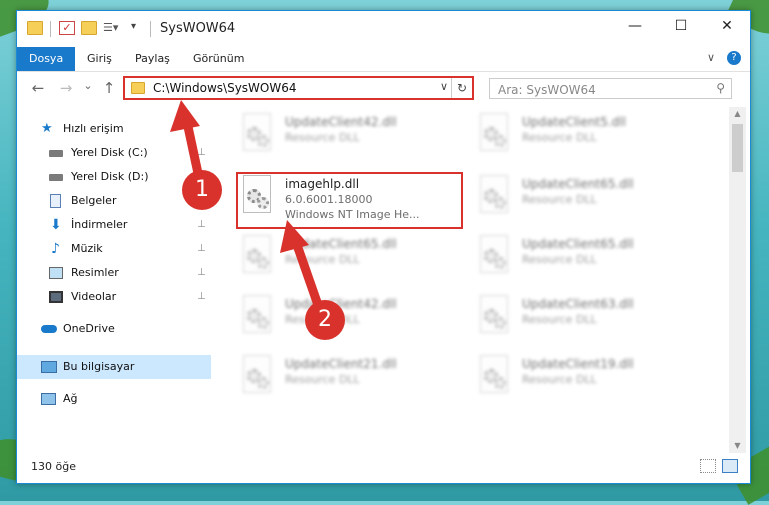  I want to click on sidebar-item-onedrive: OneDrive, so click(114, 329).